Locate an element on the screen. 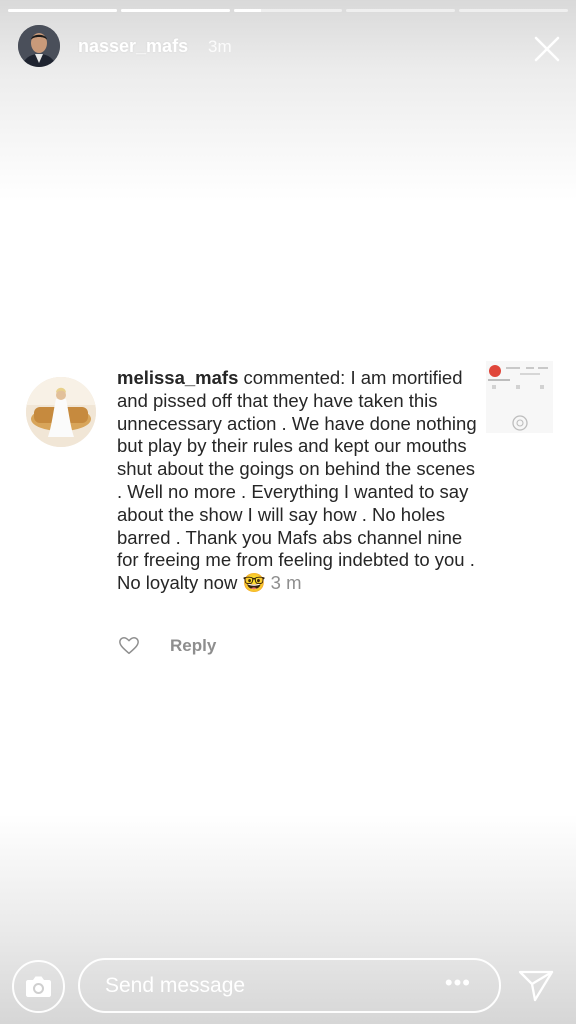 Image resolution: width=576 pixels, height=1024 pixels. more-options-button: ••• is located at coordinates (458, 983).